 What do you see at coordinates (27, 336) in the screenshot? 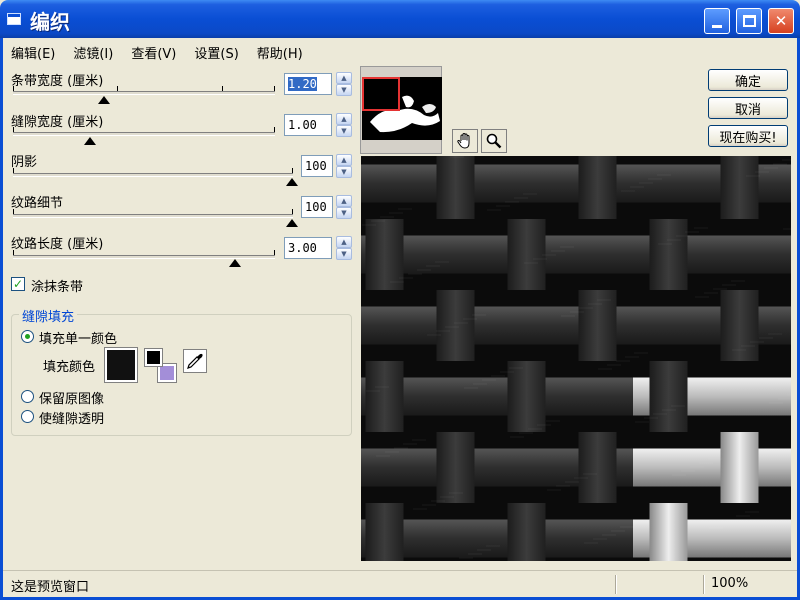
I see `fill-solid-radio` at bounding box center [27, 336].